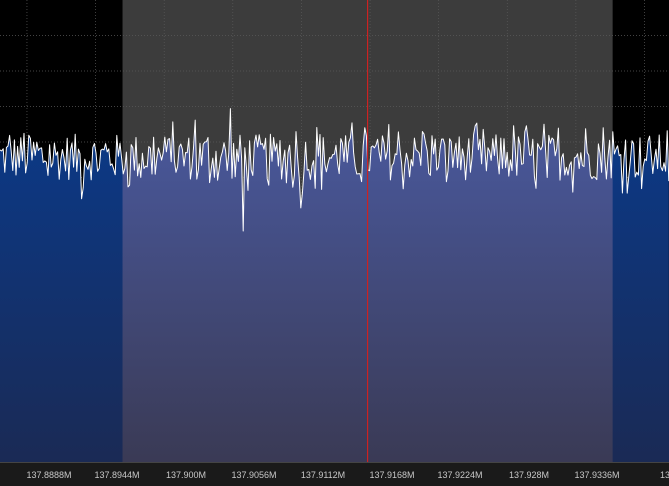 The height and width of the screenshot is (486, 669). I want to click on freq-label-4: 137.9056M, so click(254, 475).